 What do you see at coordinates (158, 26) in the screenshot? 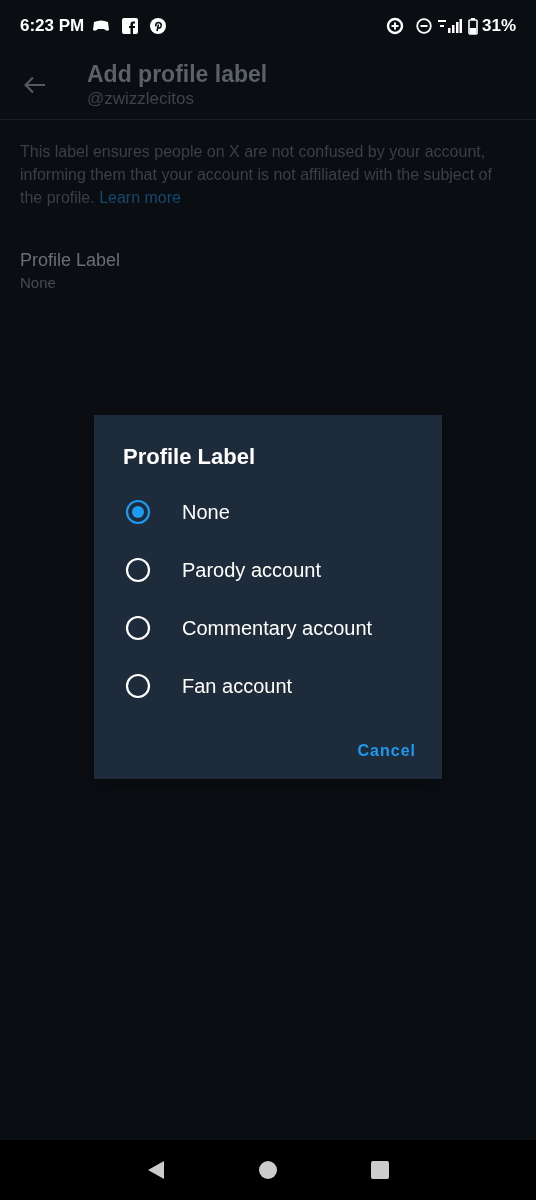
I see `pinterest-icon` at bounding box center [158, 26].